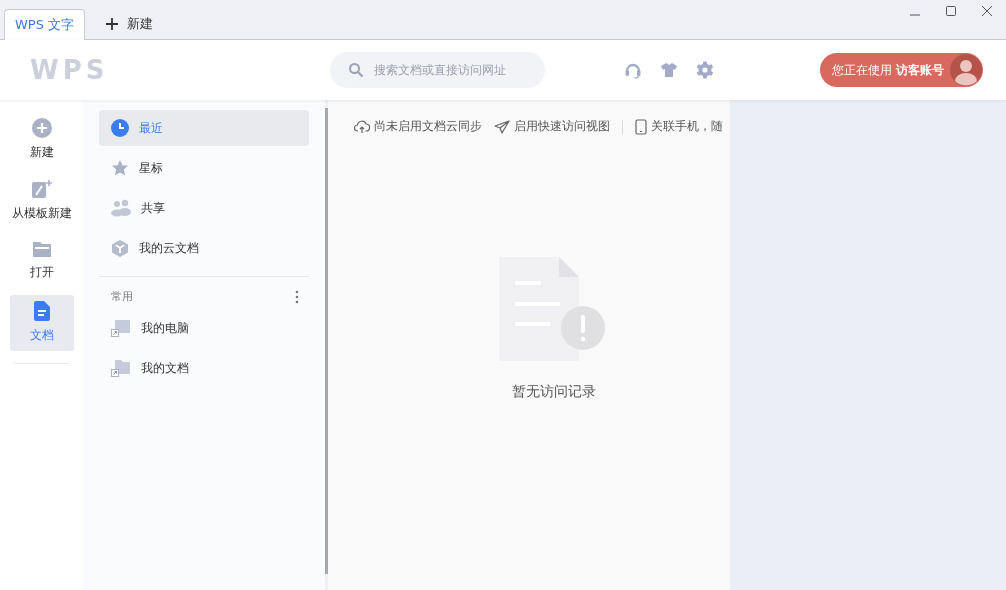  What do you see at coordinates (120, 248) in the screenshot?
I see `cube-icon` at bounding box center [120, 248].